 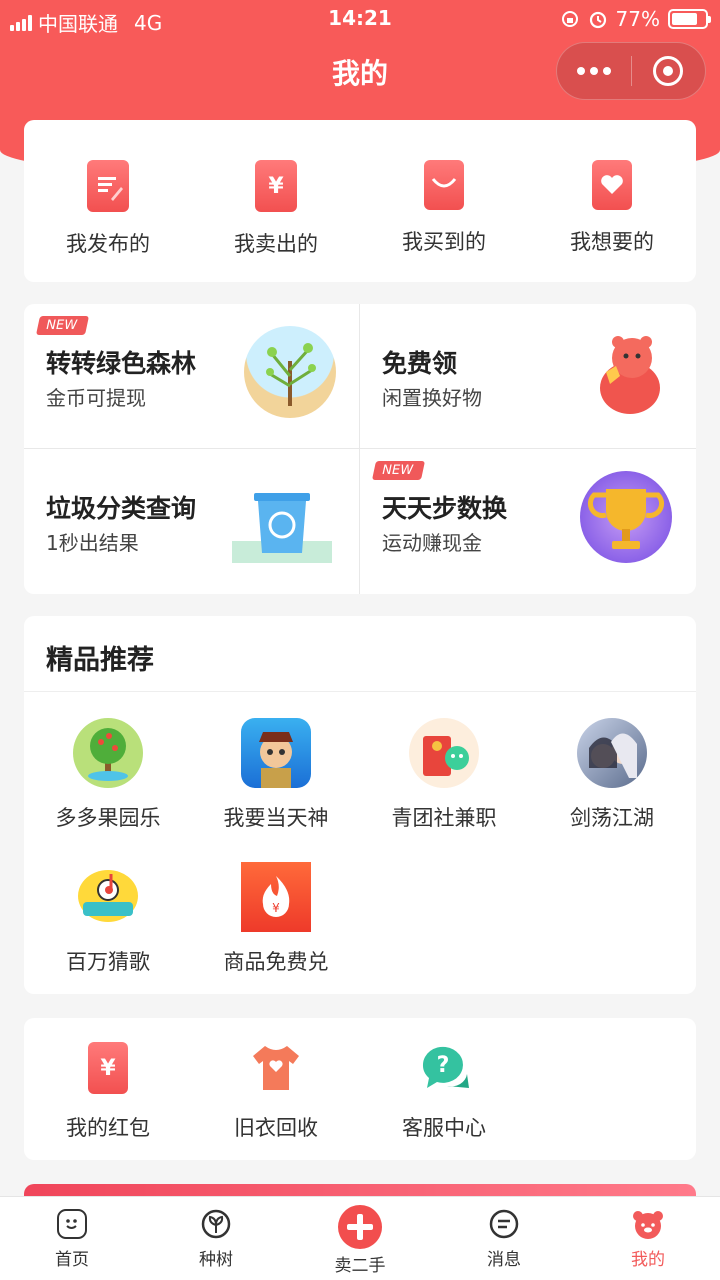 I want to click on app-label: 商品免费兑, so click(x=276, y=962).